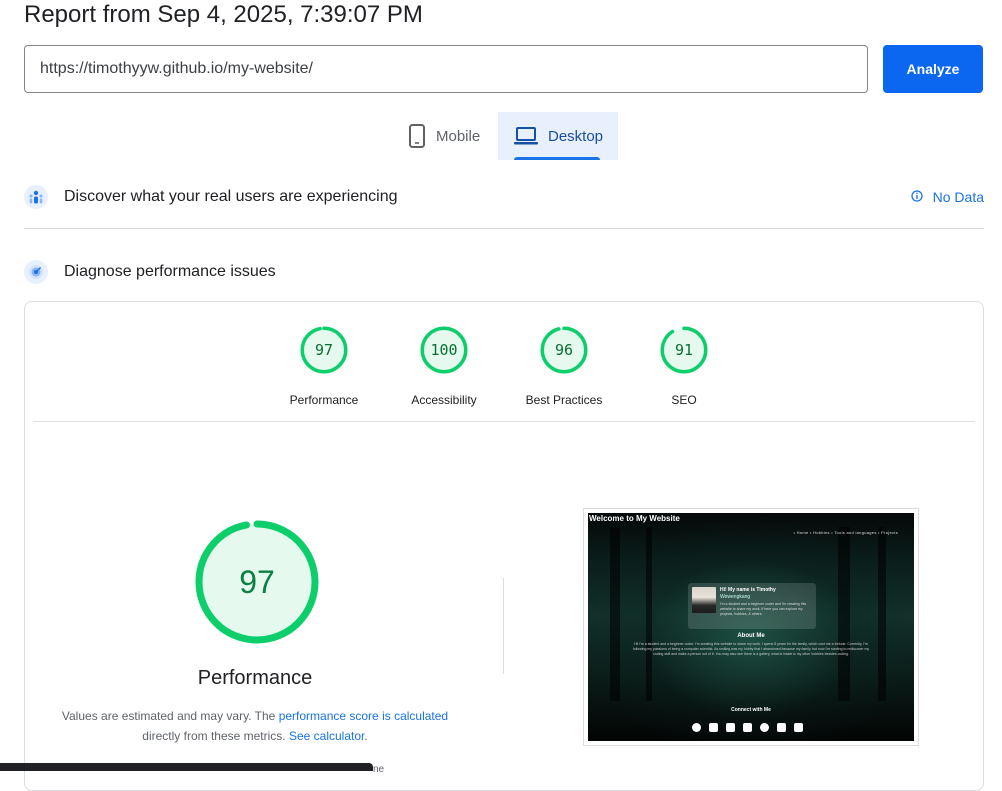 The width and height of the screenshot is (1002, 791). What do you see at coordinates (735, 597) in the screenshot?
I see `screenshot-hero-name: Wewengkang` at bounding box center [735, 597].